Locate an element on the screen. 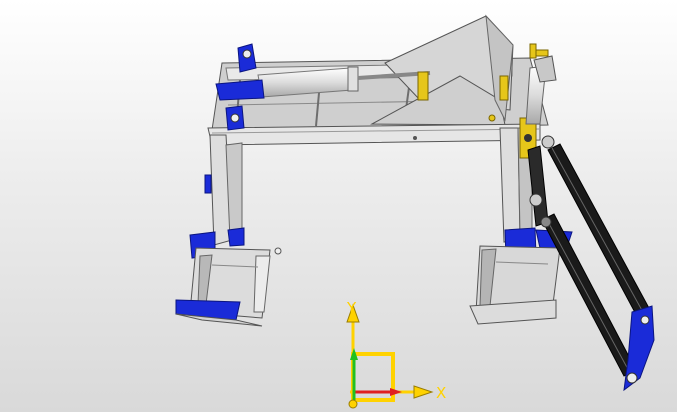  coordinate-triad: X Y is located at coordinates (396, 354).